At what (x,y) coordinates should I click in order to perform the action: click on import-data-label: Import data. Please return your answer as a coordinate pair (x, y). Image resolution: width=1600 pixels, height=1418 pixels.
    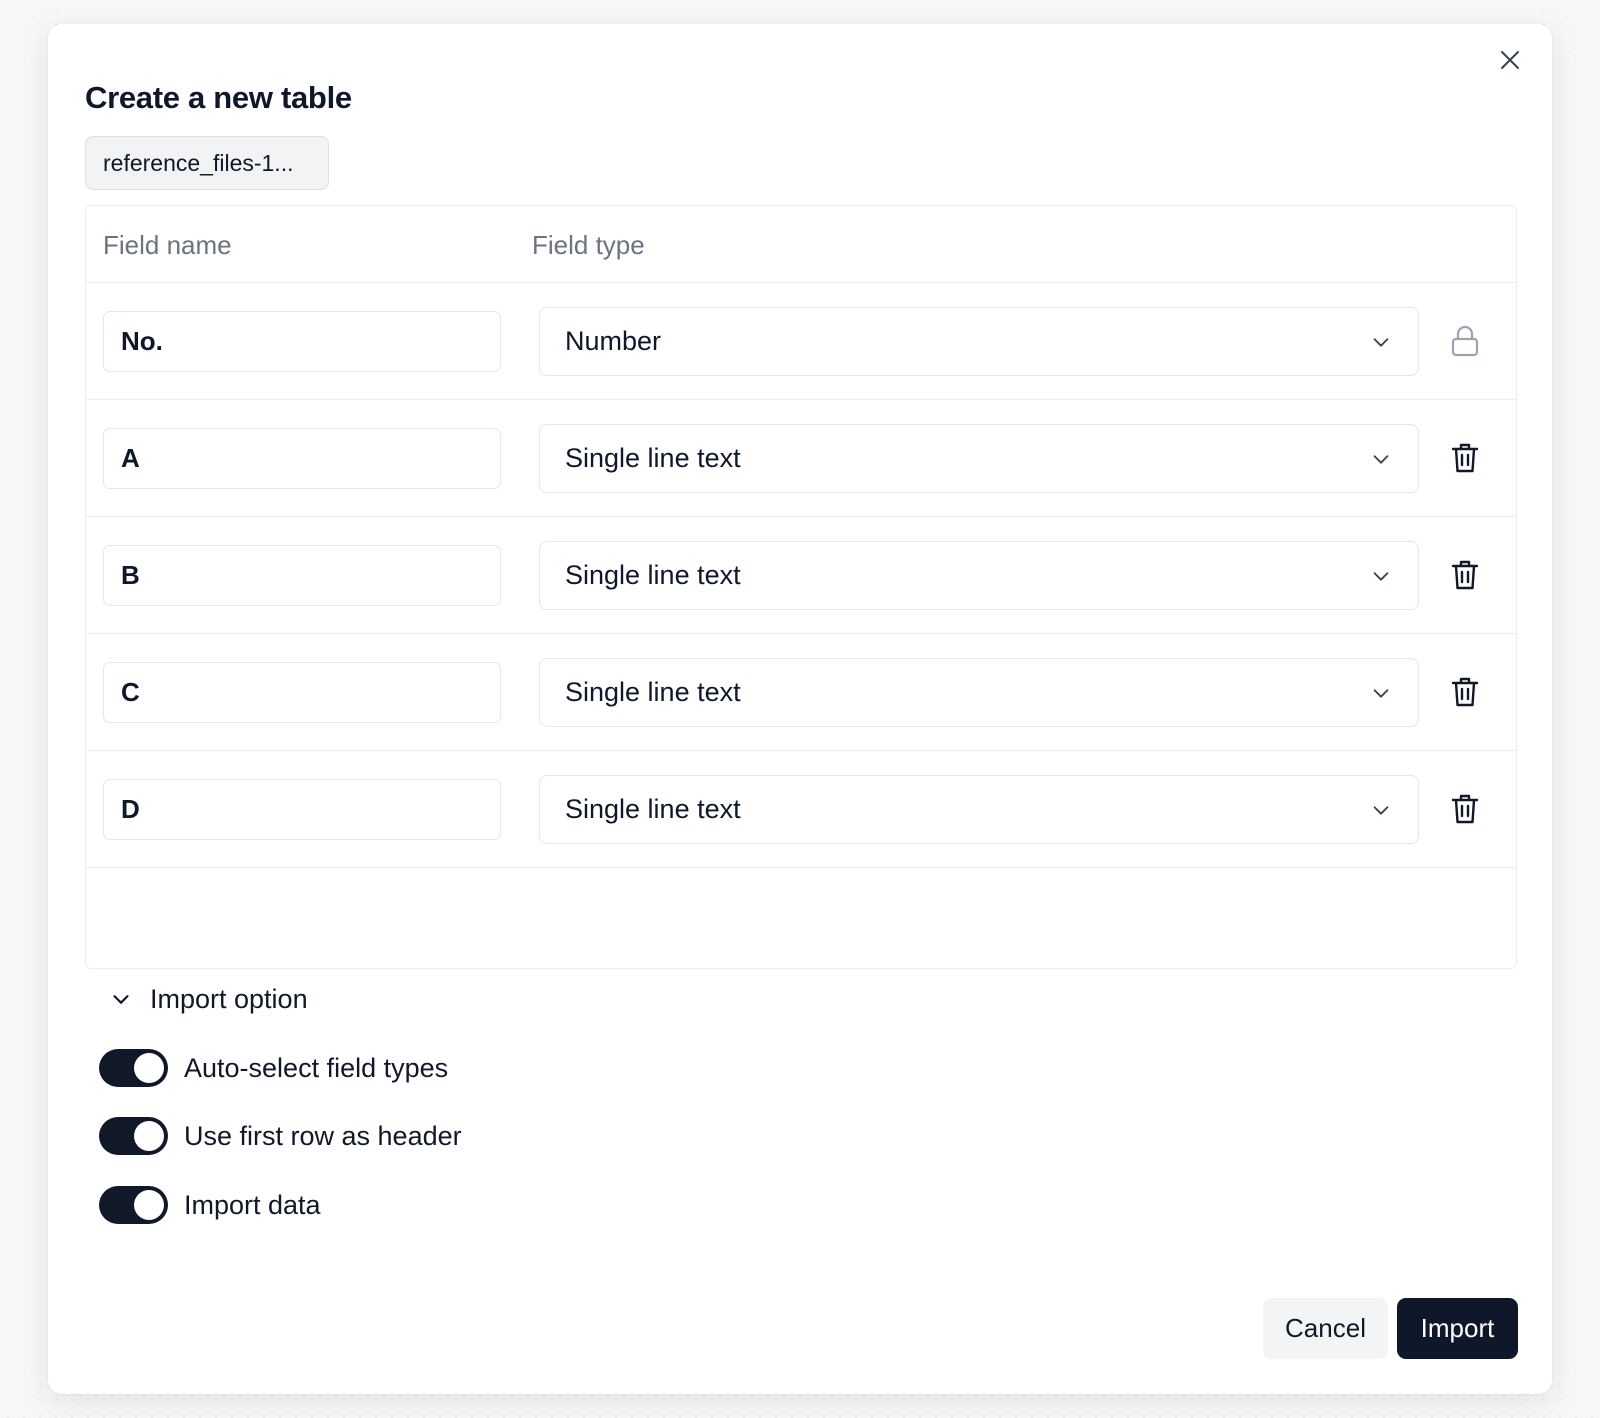
    Looking at the image, I should click on (252, 1204).